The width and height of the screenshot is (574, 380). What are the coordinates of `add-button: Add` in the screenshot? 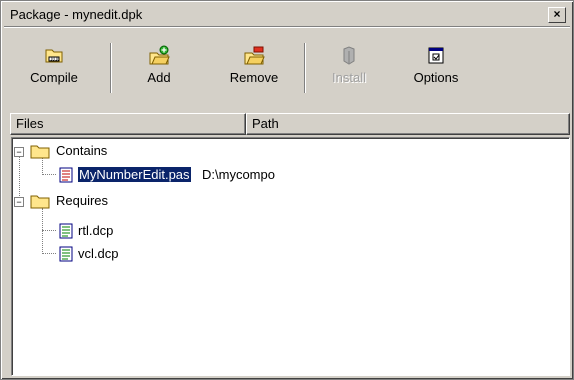 It's located at (159, 71).